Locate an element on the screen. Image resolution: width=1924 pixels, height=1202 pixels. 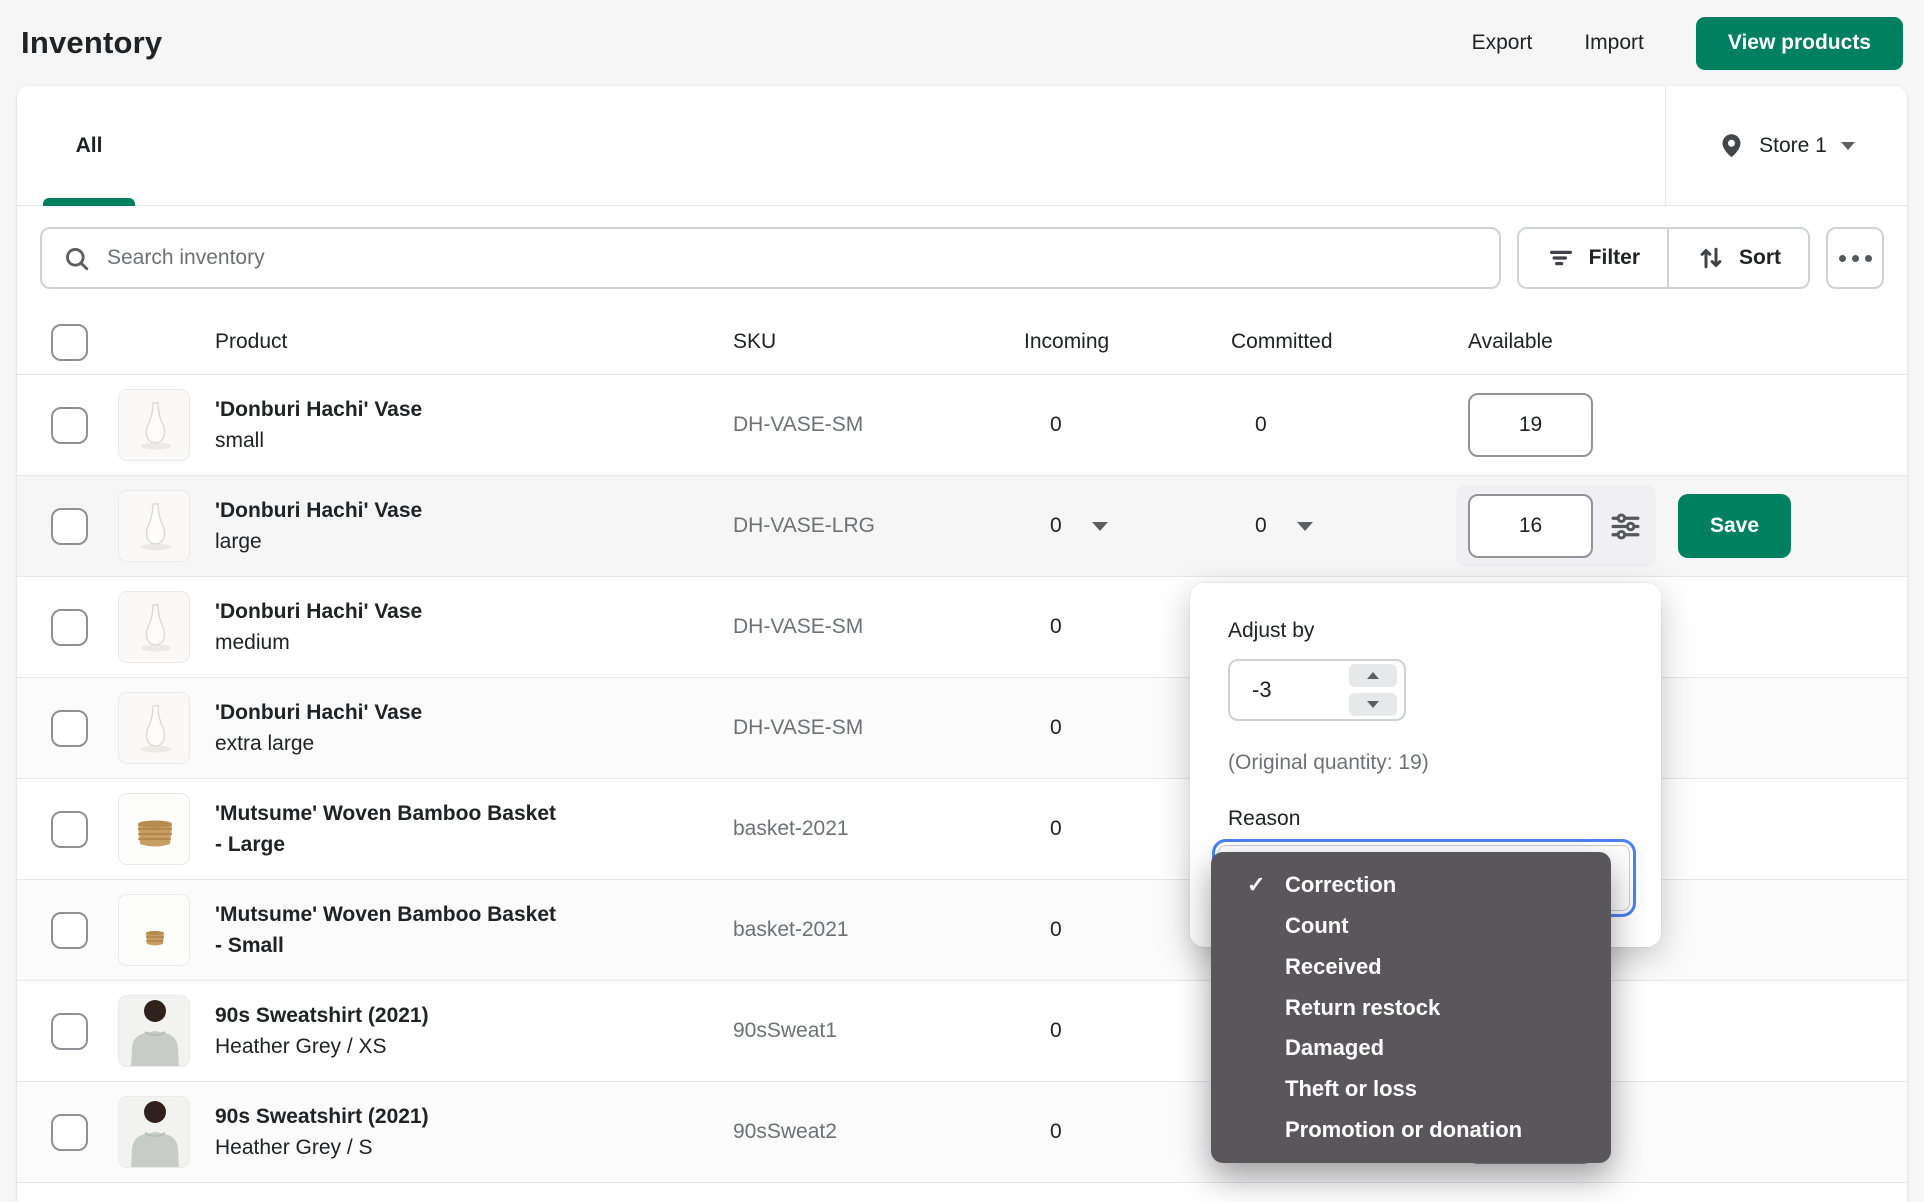
adjust-by-input is located at coordinates (1278, 690).